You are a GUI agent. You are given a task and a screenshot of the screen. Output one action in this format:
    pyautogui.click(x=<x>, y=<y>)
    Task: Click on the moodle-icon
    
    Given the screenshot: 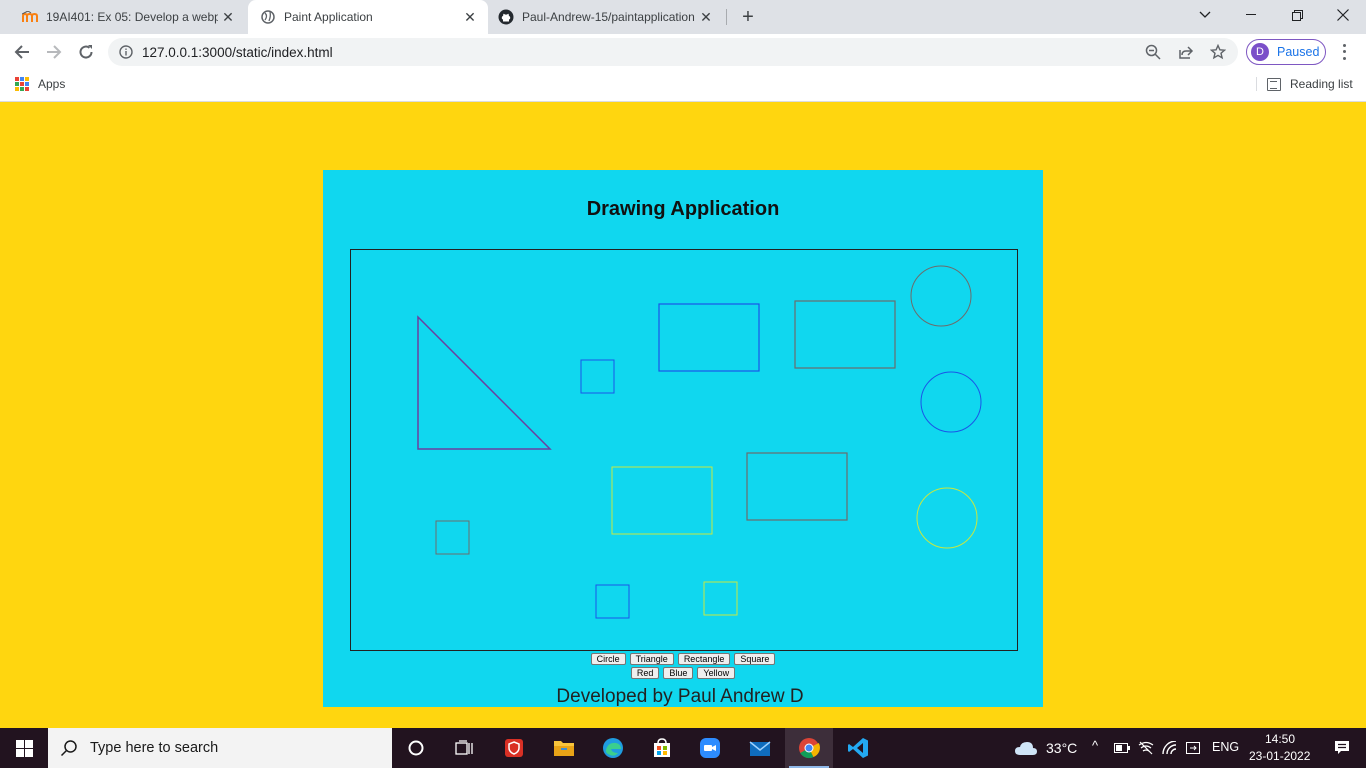 What is the action you would take?
    pyautogui.click(x=30, y=17)
    